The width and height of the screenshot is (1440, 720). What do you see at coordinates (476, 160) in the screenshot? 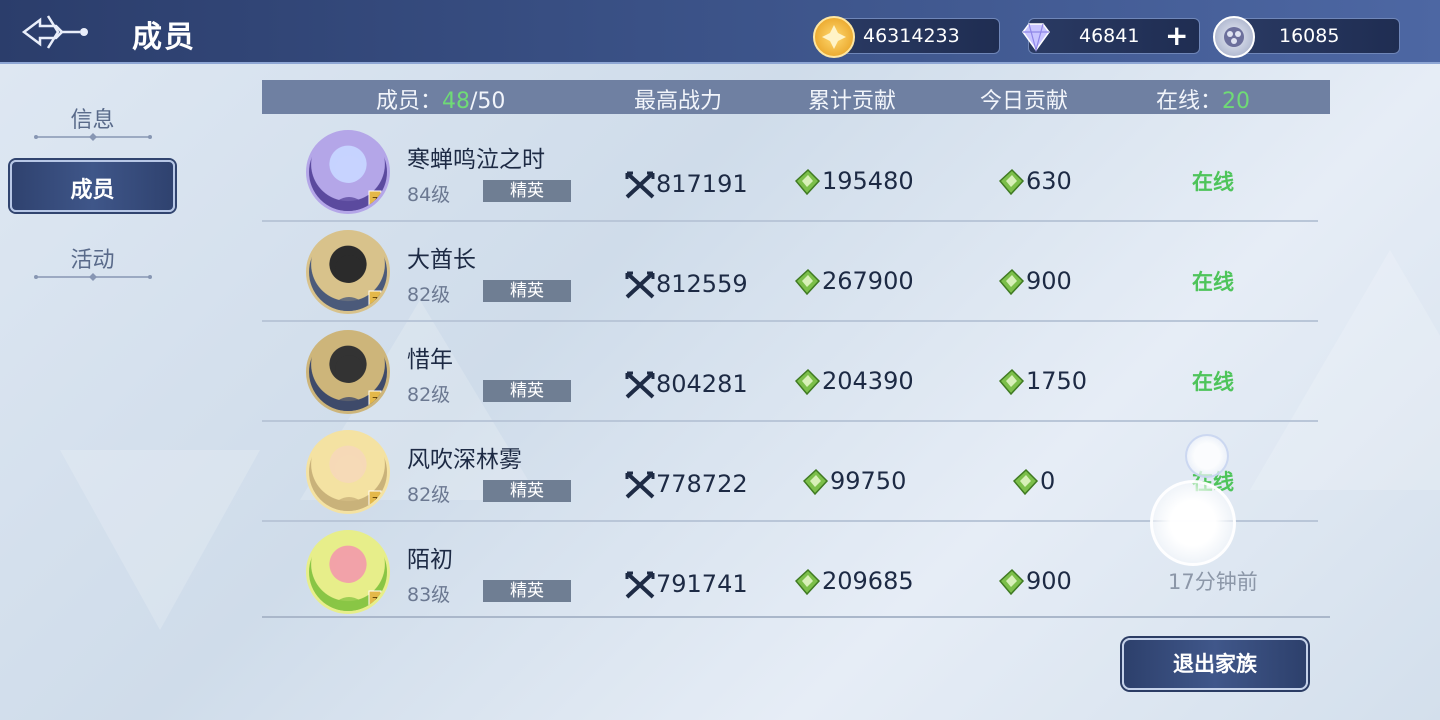
I see `member-name: 寒蝉鸣泣之时` at bounding box center [476, 160].